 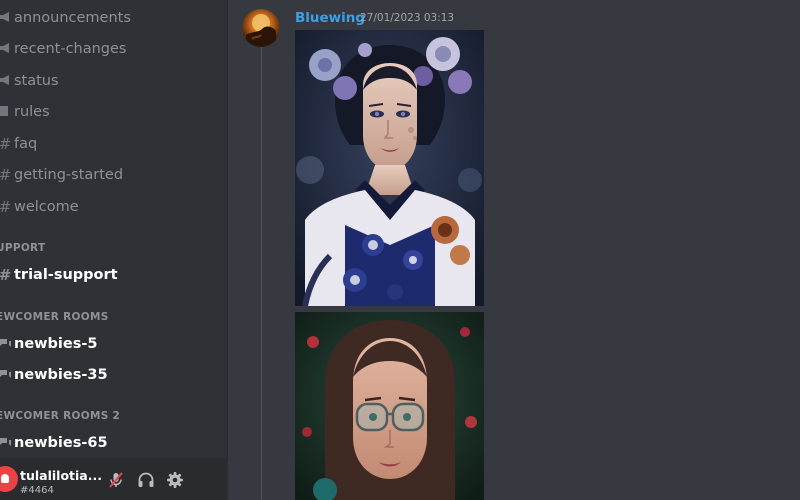 I want to click on author-avatar, so click(x=261, y=28).